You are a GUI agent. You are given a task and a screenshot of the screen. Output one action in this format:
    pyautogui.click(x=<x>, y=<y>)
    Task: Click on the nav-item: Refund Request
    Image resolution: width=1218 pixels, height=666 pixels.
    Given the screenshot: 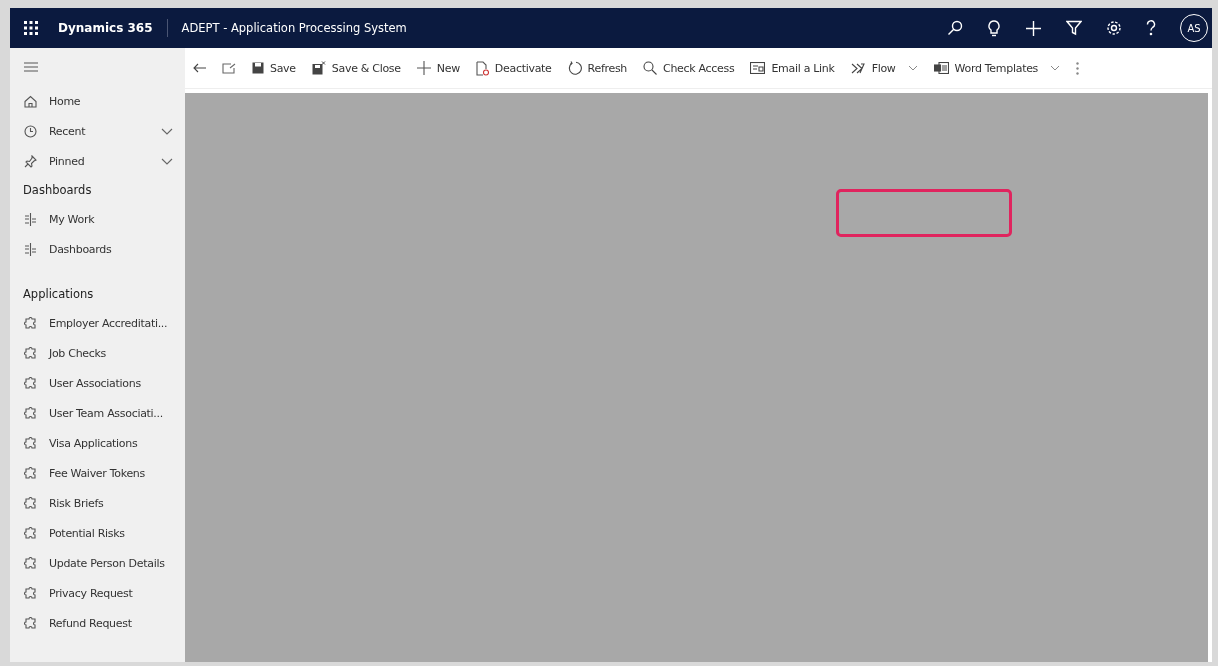 What is the action you would take?
    pyautogui.click(x=97, y=623)
    